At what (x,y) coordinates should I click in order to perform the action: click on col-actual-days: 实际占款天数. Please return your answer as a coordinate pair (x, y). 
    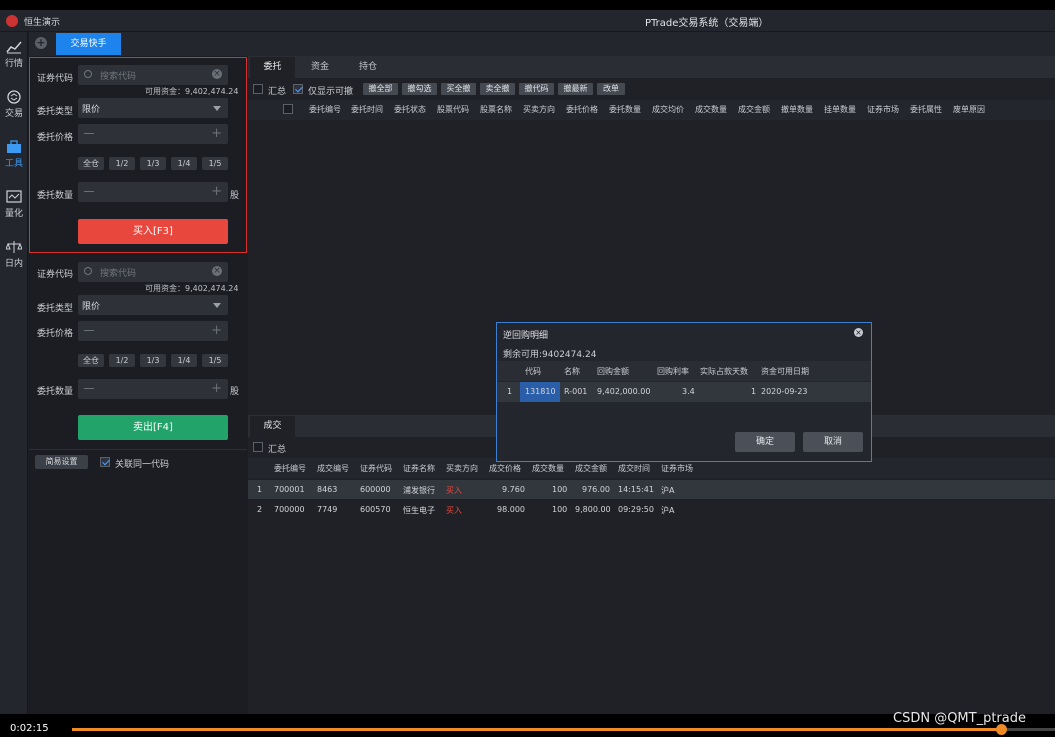
    Looking at the image, I should click on (724, 371).